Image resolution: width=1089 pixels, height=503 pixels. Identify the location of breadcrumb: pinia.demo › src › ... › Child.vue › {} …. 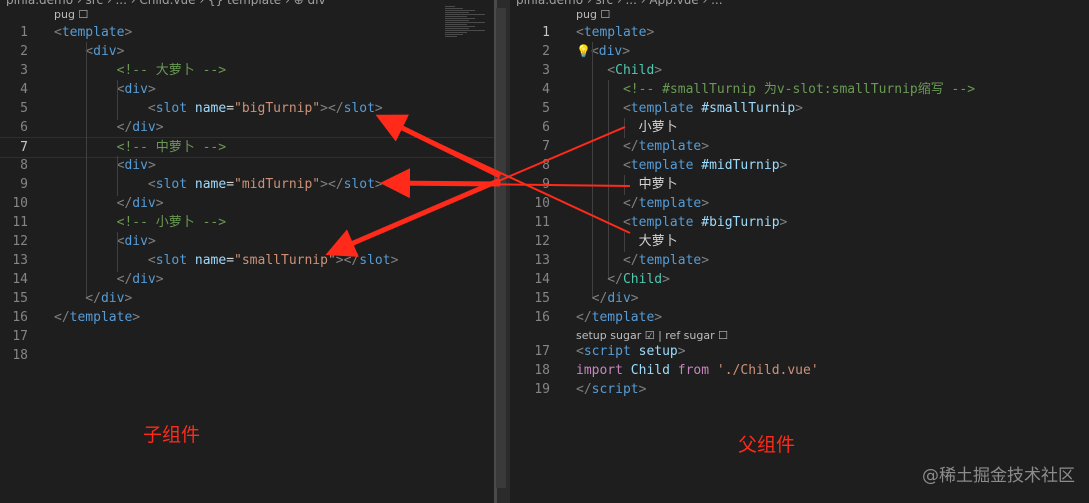
(163, 3).